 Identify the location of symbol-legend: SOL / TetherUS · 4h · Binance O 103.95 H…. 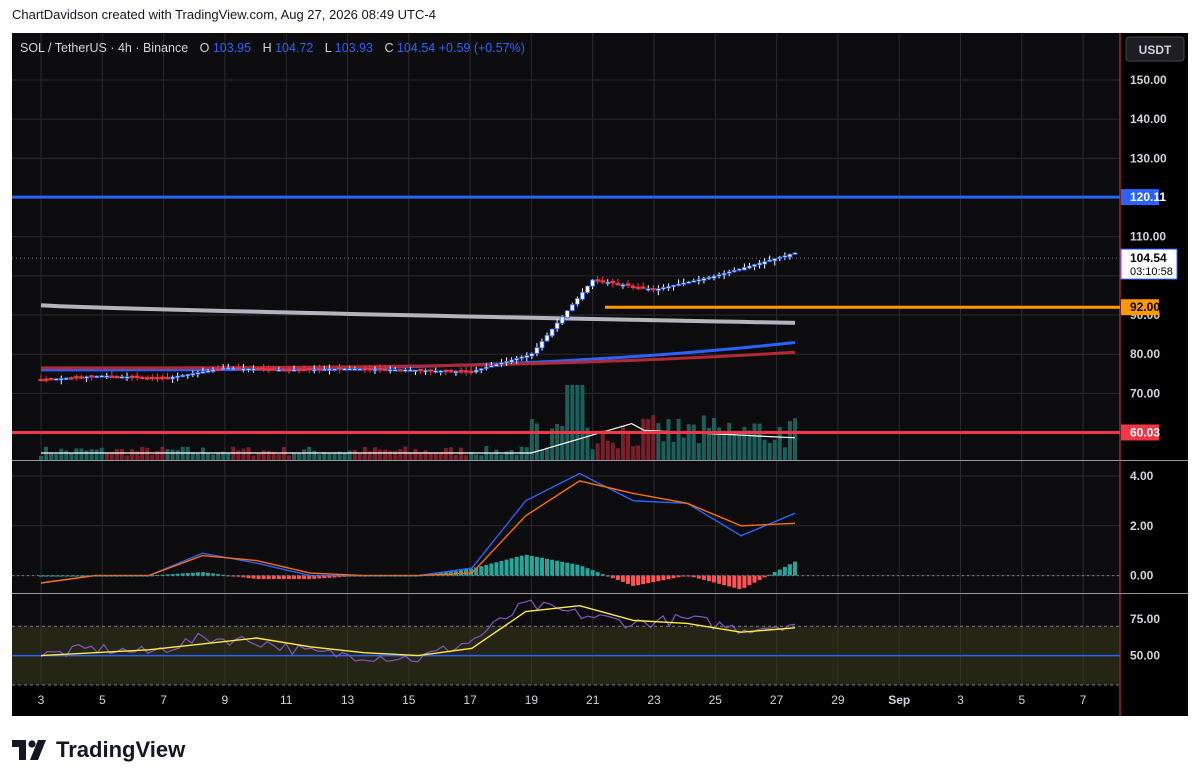
(272, 48).